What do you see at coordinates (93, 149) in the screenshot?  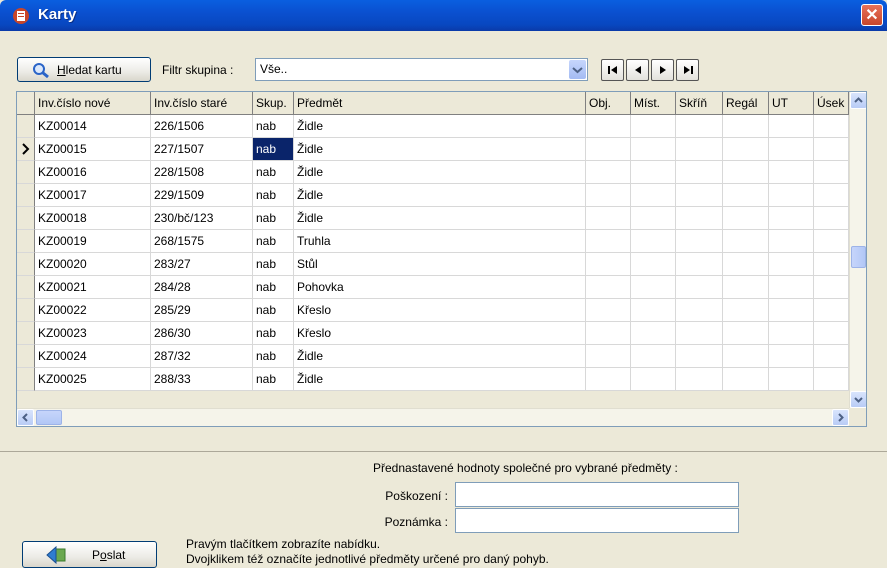 I see `table-cell: KZ00015` at bounding box center [93, 149].